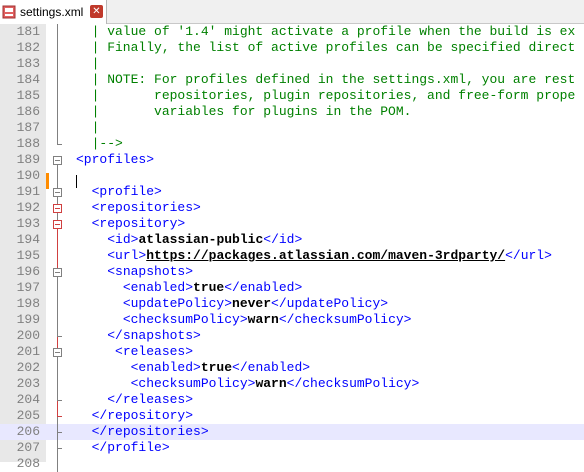 The width and height of the screenshot is (584, 472). I want to click on line-text: <repository>, so click(138, 223).